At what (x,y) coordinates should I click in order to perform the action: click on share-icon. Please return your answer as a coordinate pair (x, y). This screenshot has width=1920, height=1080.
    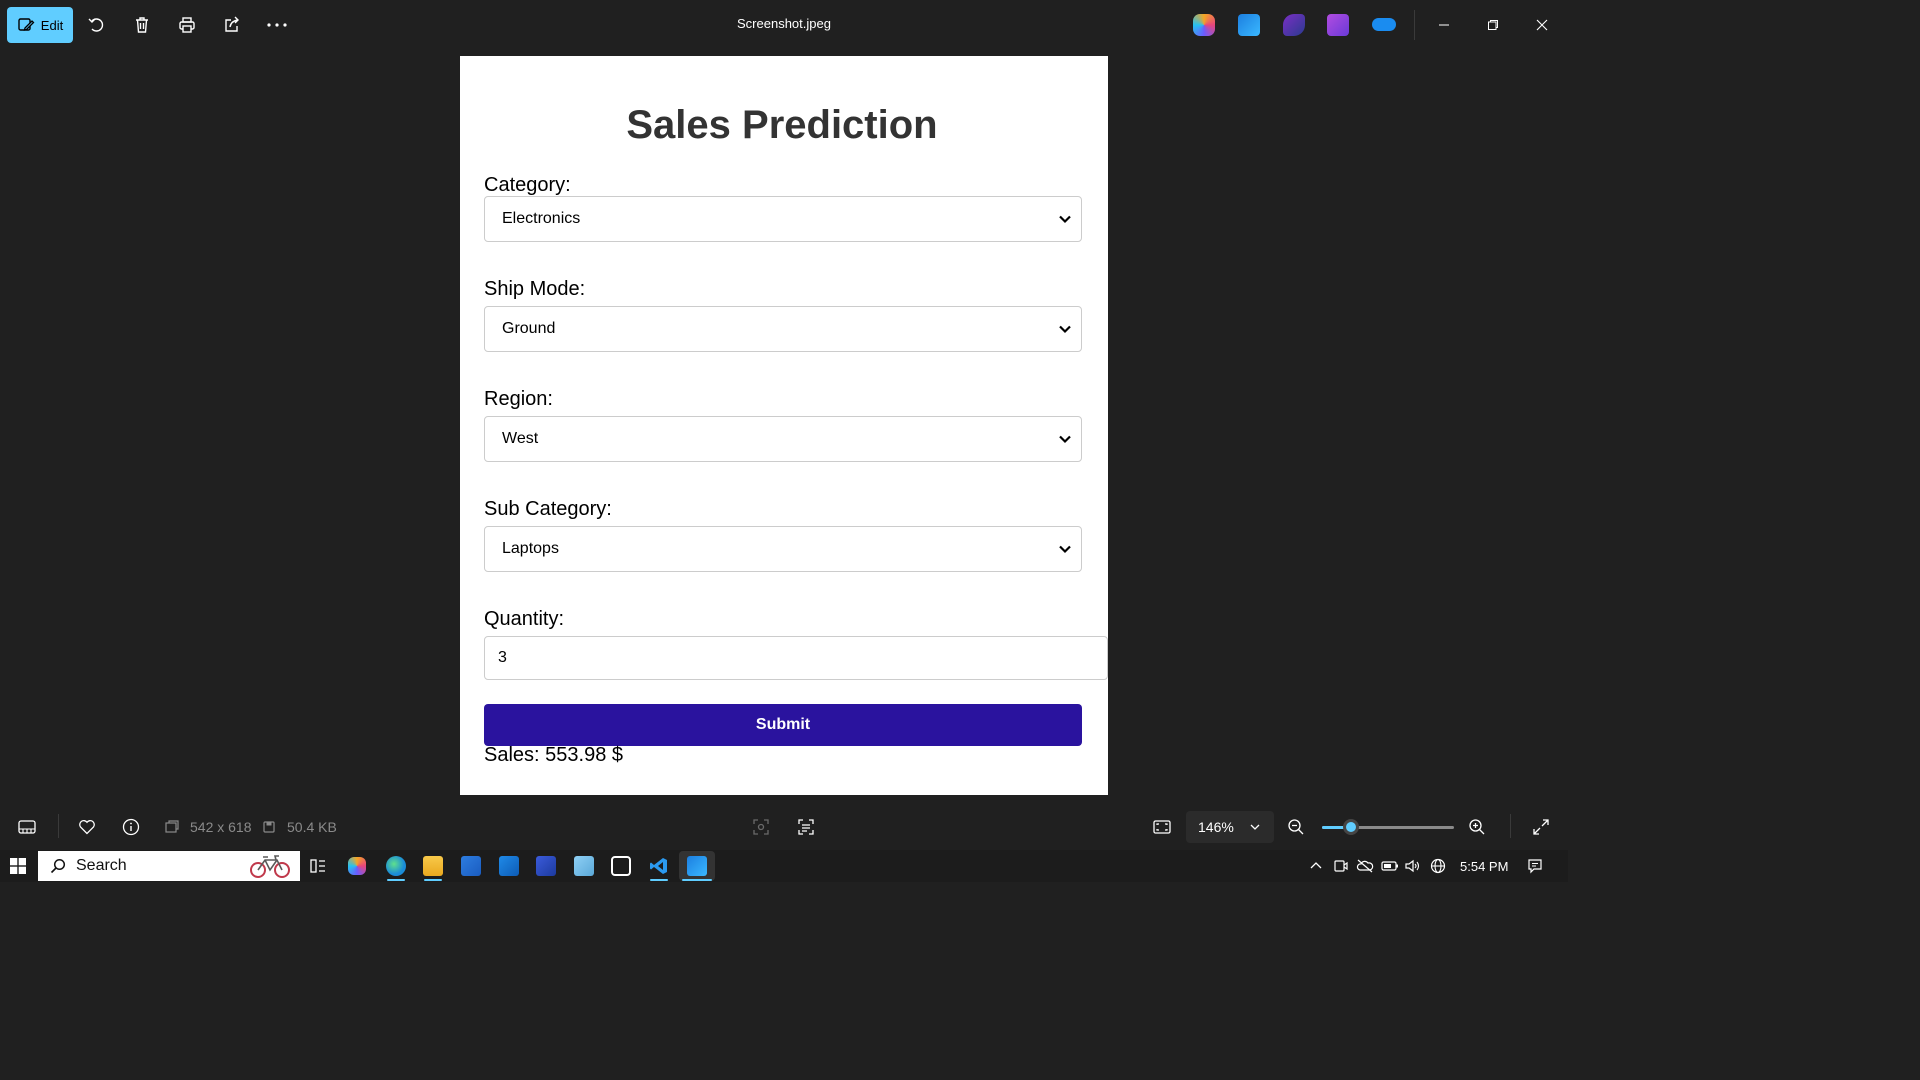
    Looking at the image, I should click on (232, 25).